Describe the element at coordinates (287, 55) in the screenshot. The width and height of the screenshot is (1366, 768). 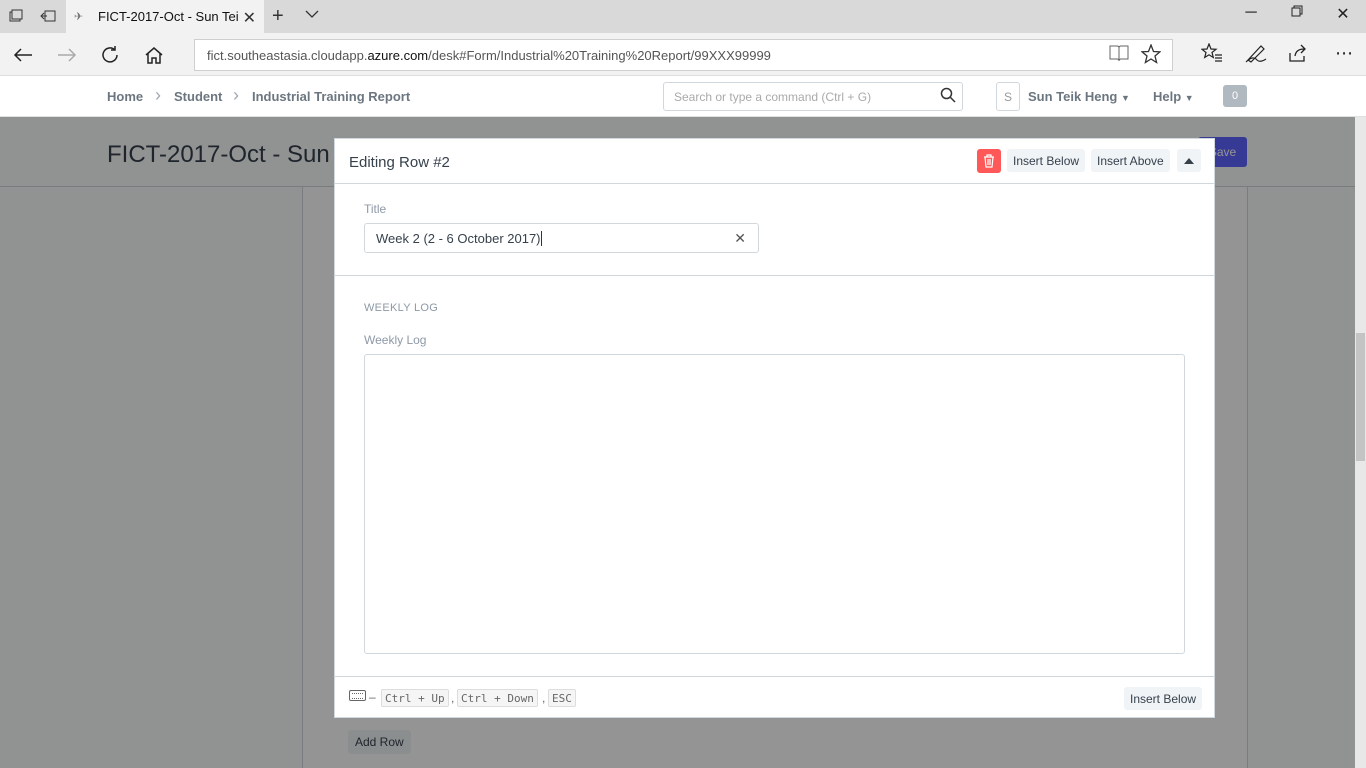
I see `url-prefix: fict.southeastasia.cloudapp.` at that location.